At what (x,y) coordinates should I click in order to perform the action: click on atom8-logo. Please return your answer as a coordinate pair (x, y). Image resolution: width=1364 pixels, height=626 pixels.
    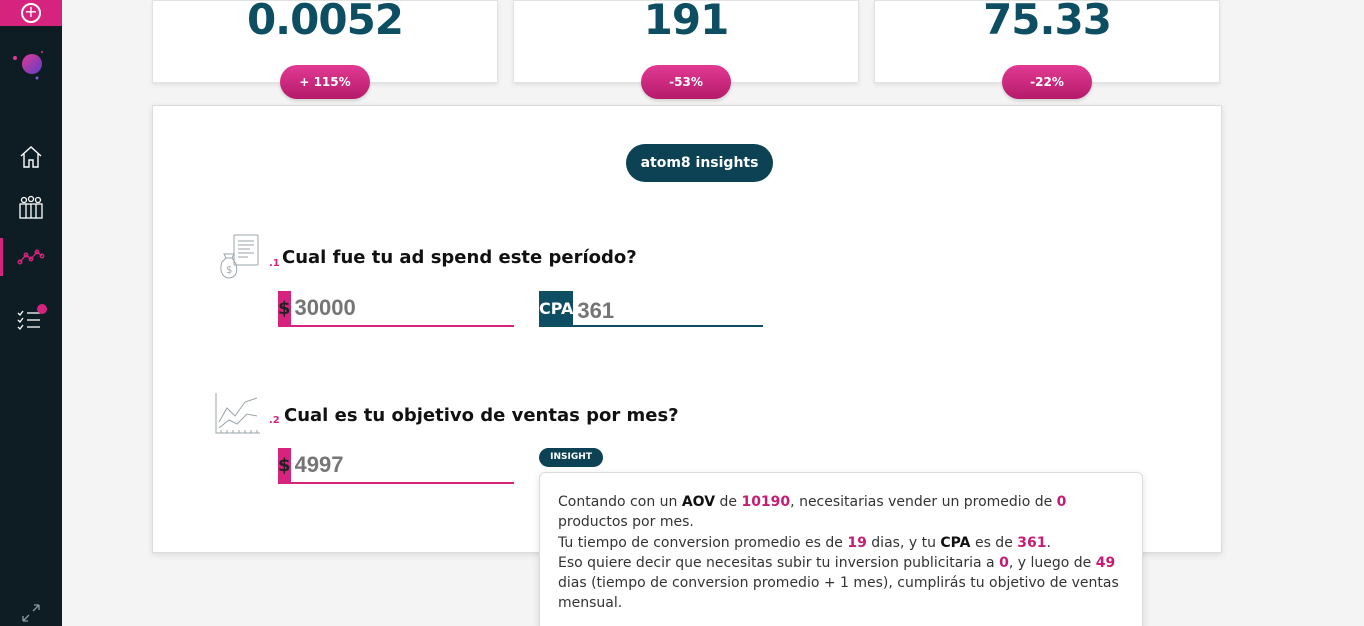
    Looking at the image, I should click on (31, 65).